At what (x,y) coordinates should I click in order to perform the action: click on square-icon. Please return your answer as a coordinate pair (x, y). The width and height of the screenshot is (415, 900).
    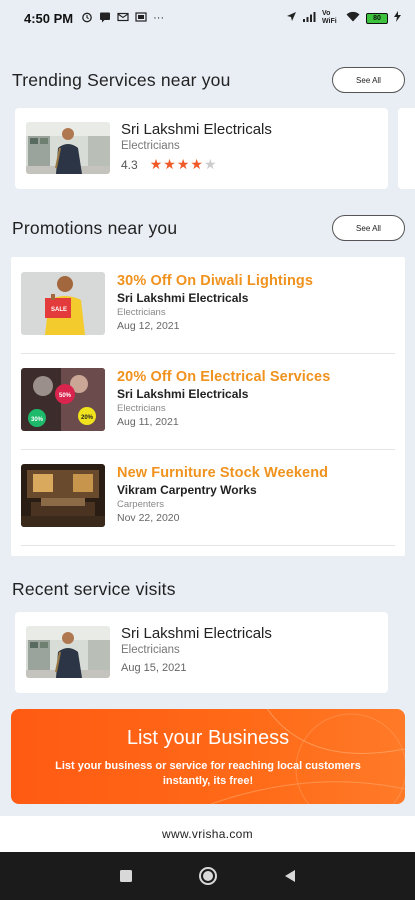
    Looking at the image, I should click on (125, 876).